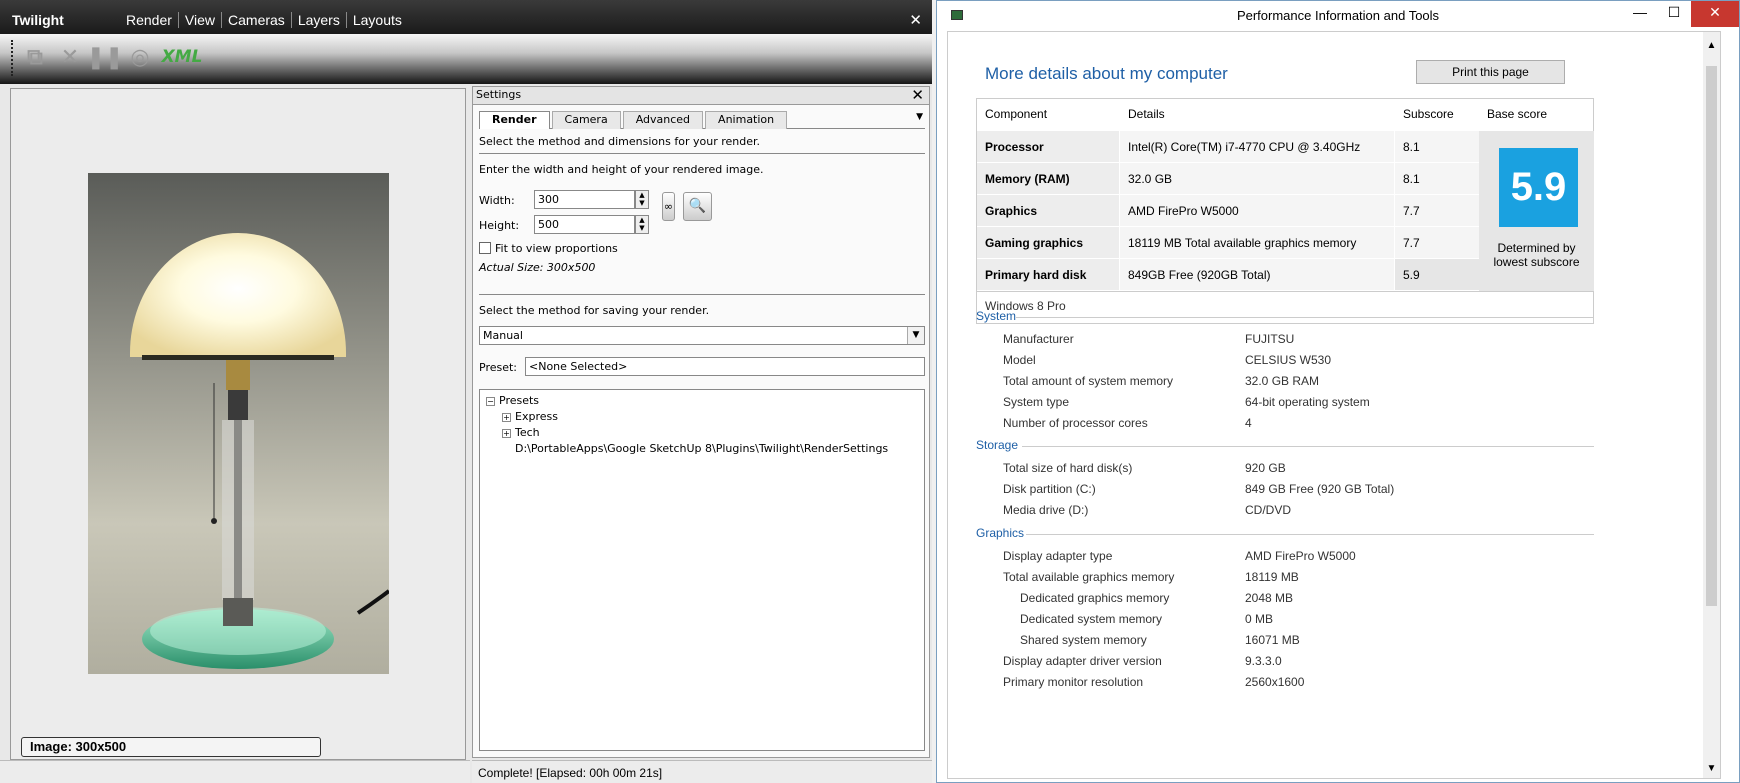 The width and height of the screenshot is (1740, 783). Describe the element at coordinates (1711, 336) in the screenshot. I see `scroll-thumb` at that location.